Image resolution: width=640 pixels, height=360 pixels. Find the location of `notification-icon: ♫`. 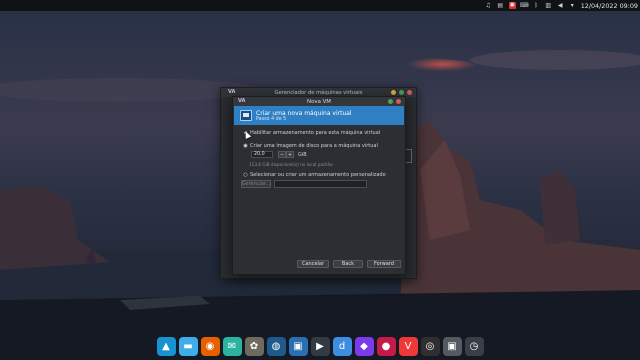

notification-icon: ♫ is located at coordinates (488, 5).